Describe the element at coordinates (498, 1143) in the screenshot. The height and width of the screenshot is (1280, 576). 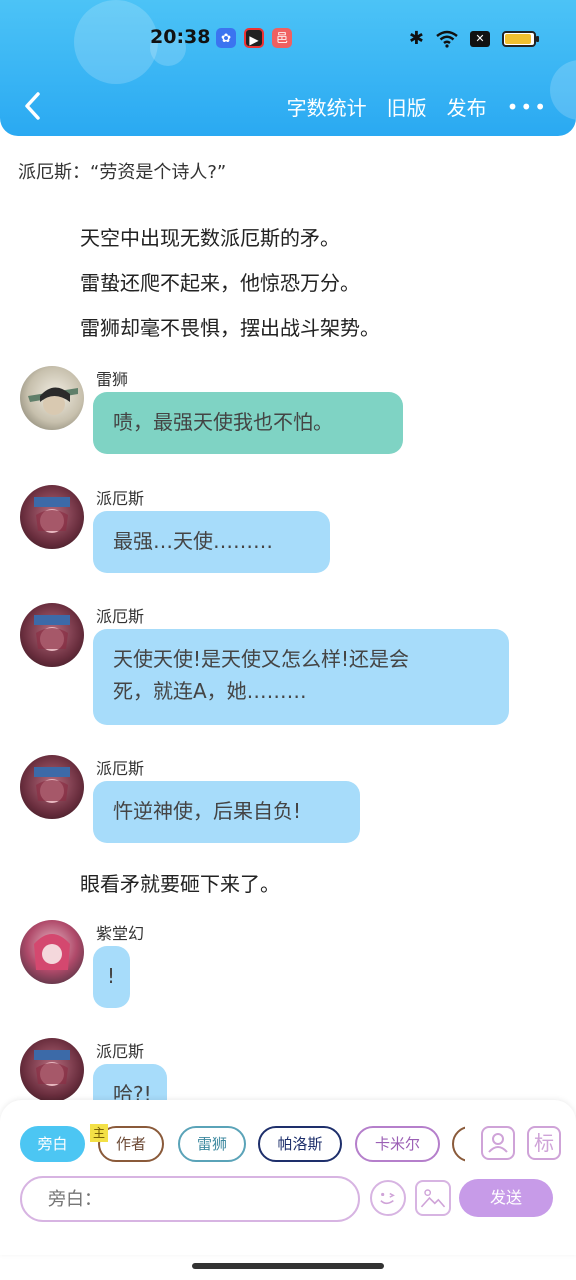
I see `character-icon` at that location.